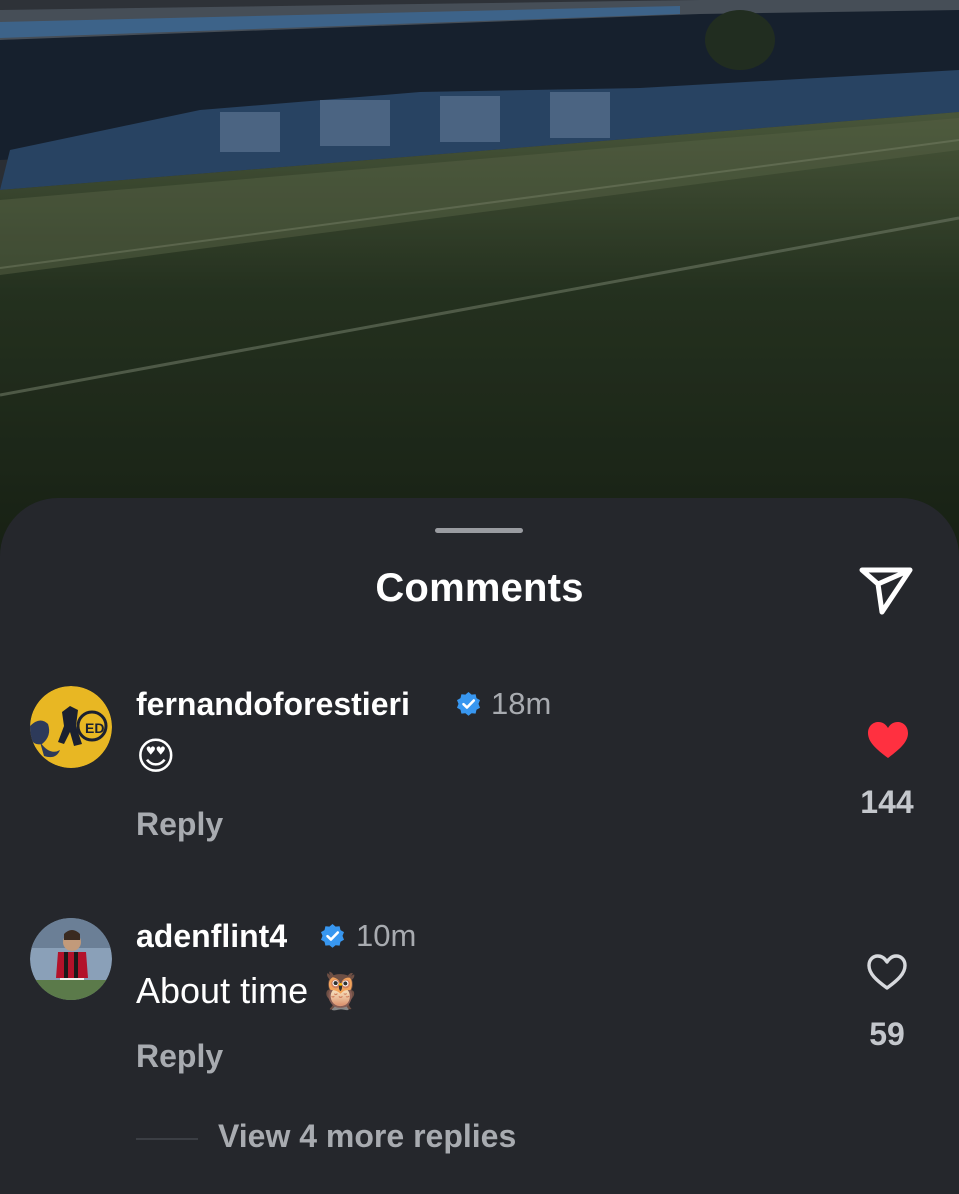  What do you see at coordinates (71, 727) in the screenshot?
I see `avatar: ED` at bounding box center [71, 727].